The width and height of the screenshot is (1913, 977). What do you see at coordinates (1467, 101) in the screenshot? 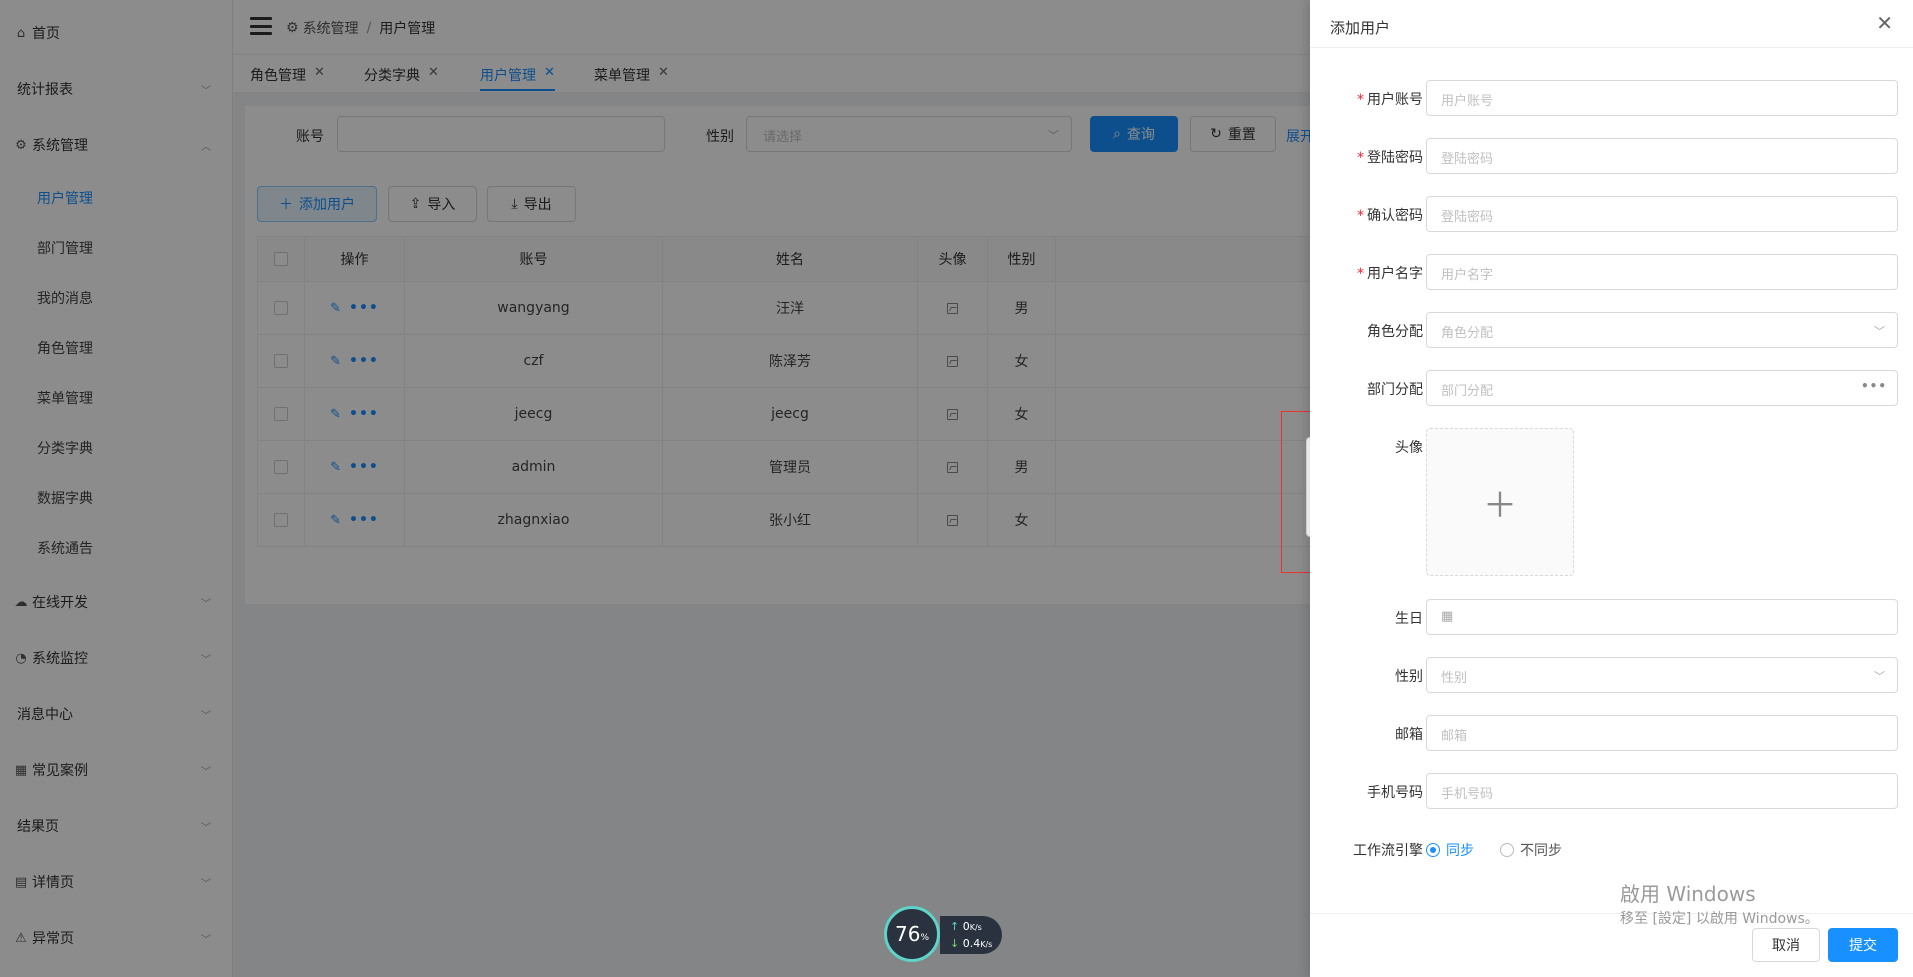
I see `username-placeholder: 用户账号` at bounding box center [1467, 101].